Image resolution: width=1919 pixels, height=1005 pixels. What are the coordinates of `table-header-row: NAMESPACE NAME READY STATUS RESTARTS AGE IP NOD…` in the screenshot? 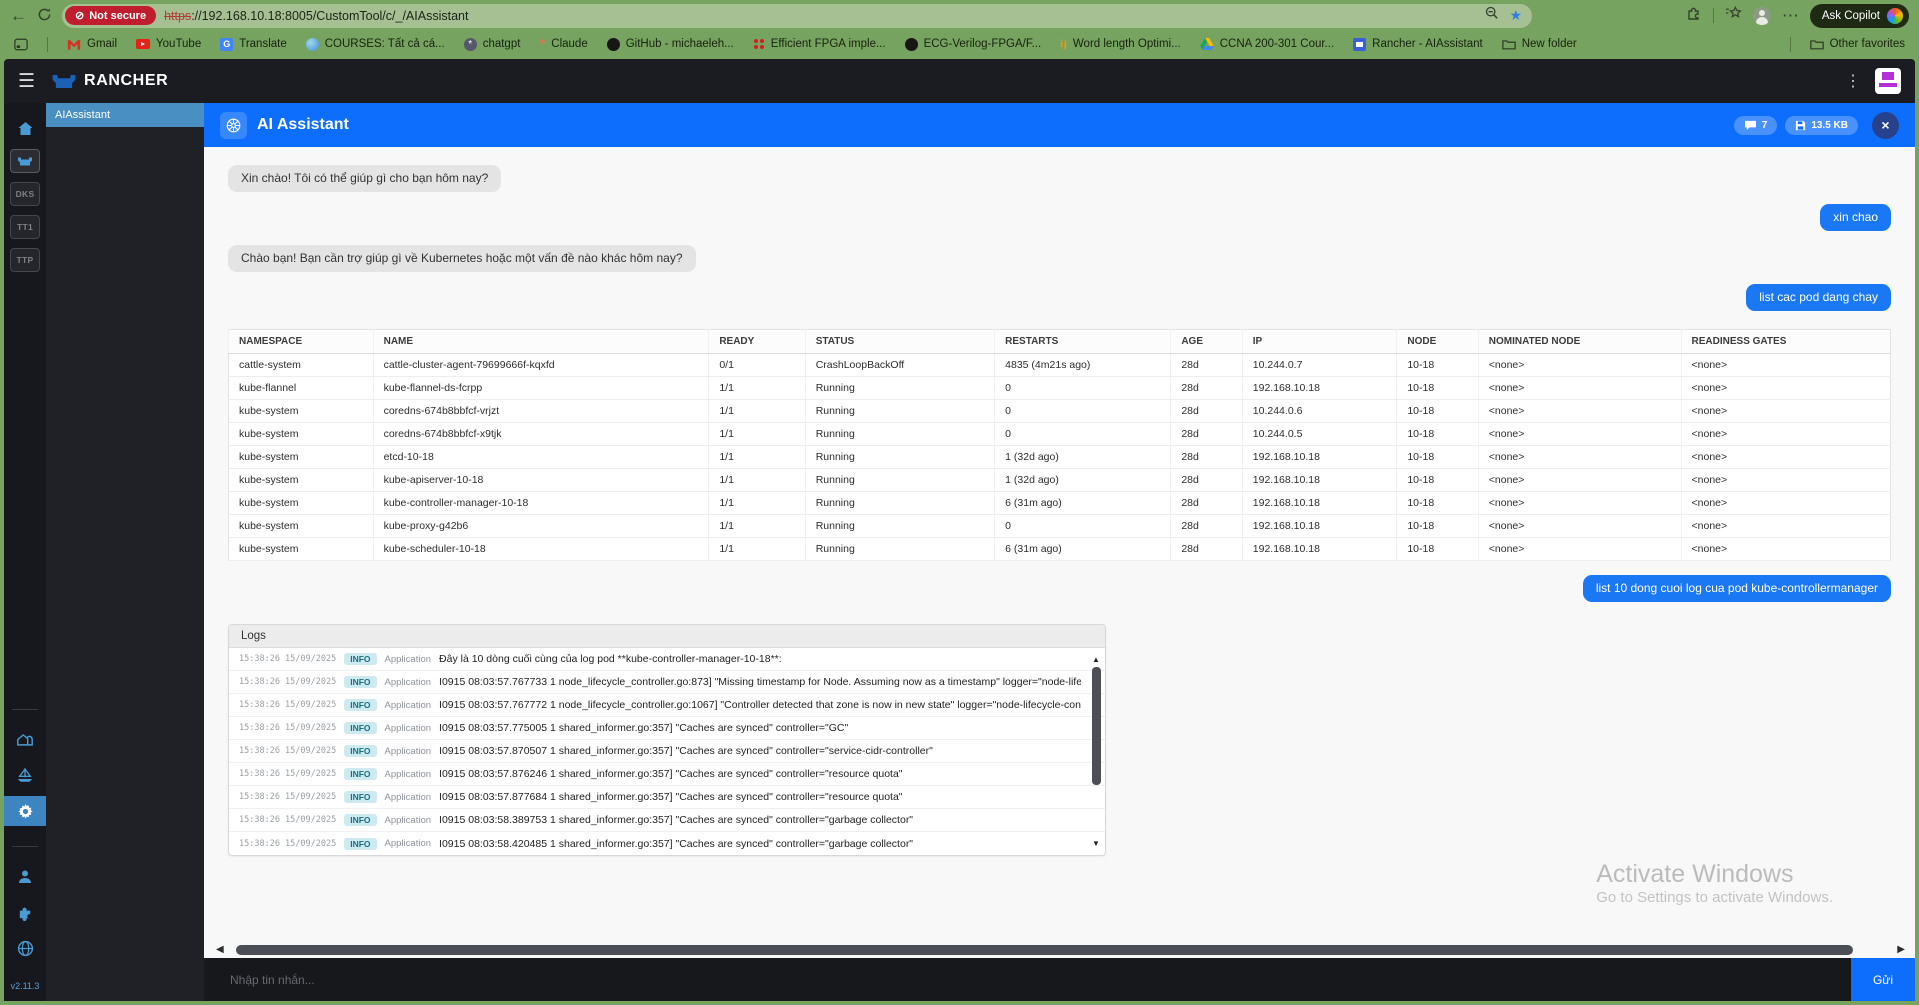 It's located at (1059, 341).